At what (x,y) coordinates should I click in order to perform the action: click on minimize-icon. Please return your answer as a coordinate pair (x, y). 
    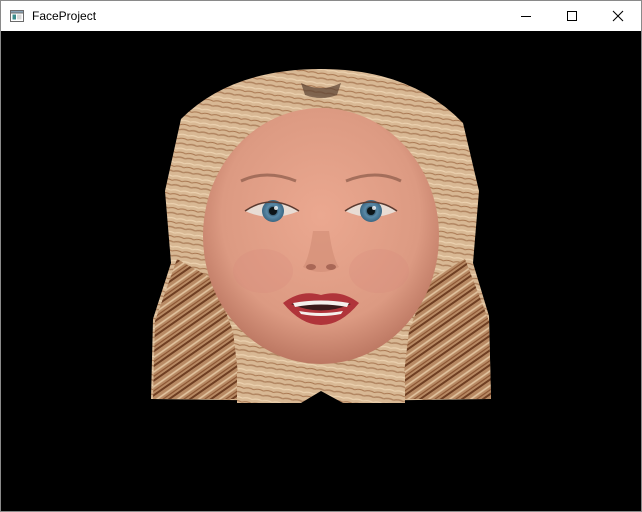
    Looking at the image, I should click on (526, 16).